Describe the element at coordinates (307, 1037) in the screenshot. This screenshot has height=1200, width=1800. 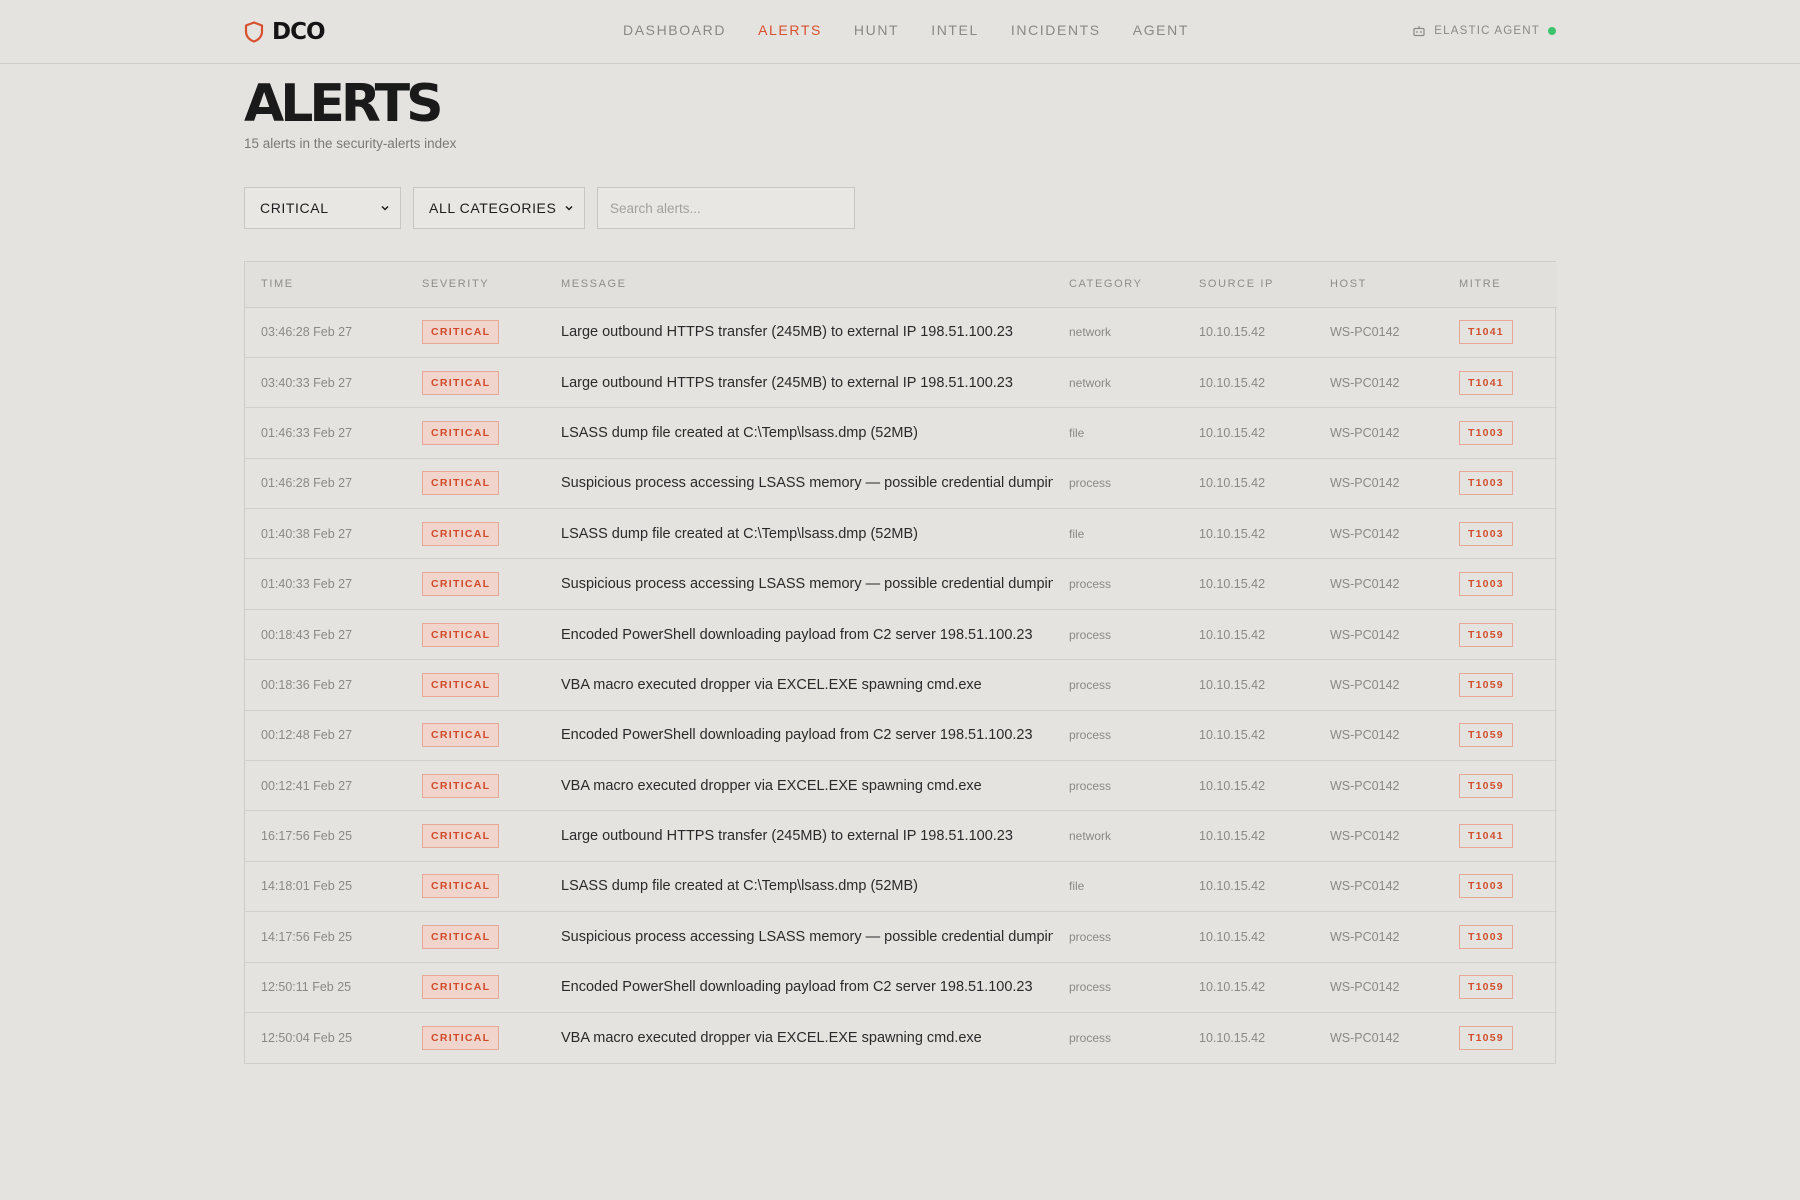
I see `cell-time: 12:50:04 Feb 25` at that location.